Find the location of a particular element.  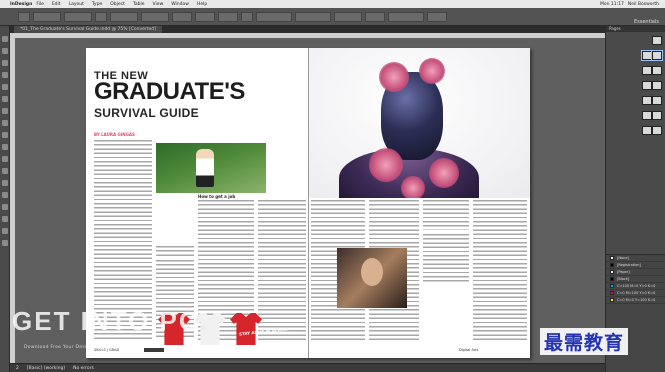

app-menu: InDesign is located at coordinates (16, 4).